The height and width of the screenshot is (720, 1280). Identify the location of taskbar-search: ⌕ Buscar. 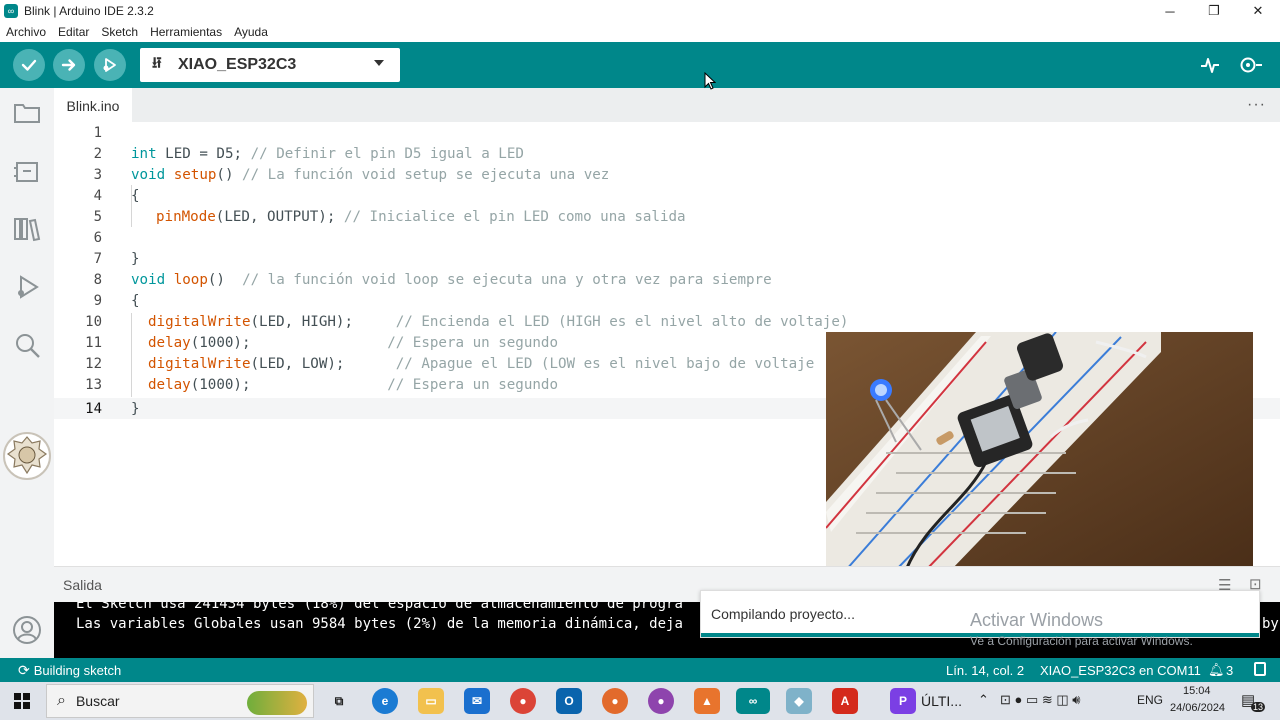
(180, 701).